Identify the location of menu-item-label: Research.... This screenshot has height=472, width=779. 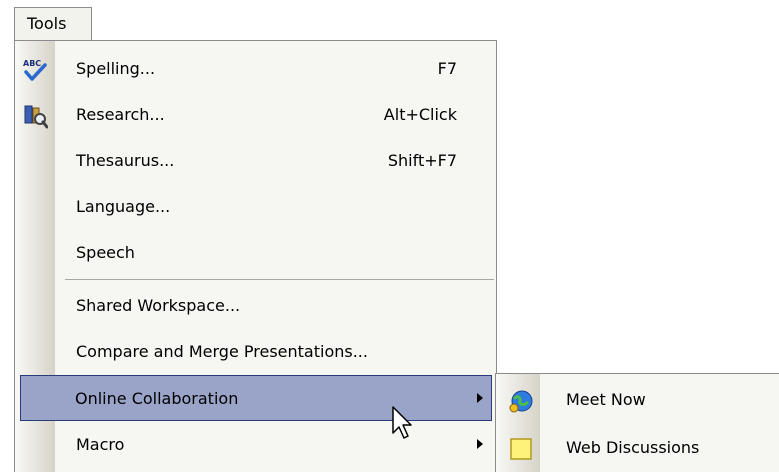
(120, 114).